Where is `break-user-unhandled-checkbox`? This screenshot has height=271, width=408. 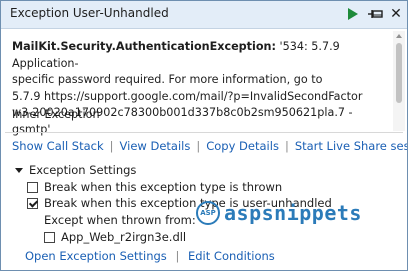
break-user-unhandled-checkbox is located at coordinates (32, 203).